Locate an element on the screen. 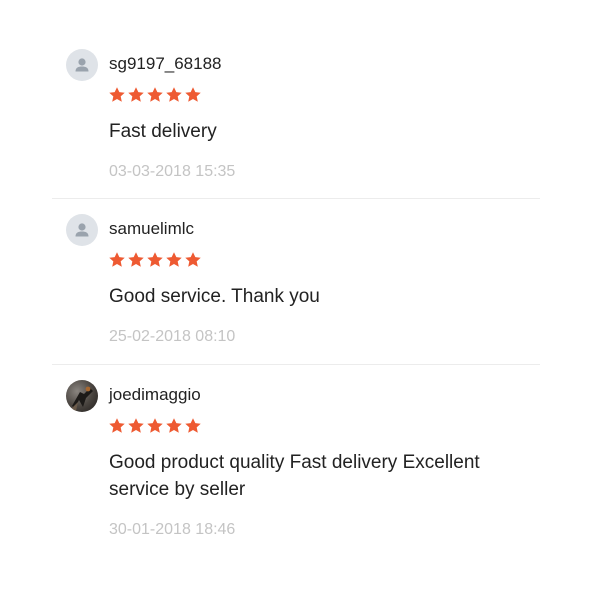 The width and height of the screenshot is (600, 600). profile-photo is located at coordinates (82, 396).